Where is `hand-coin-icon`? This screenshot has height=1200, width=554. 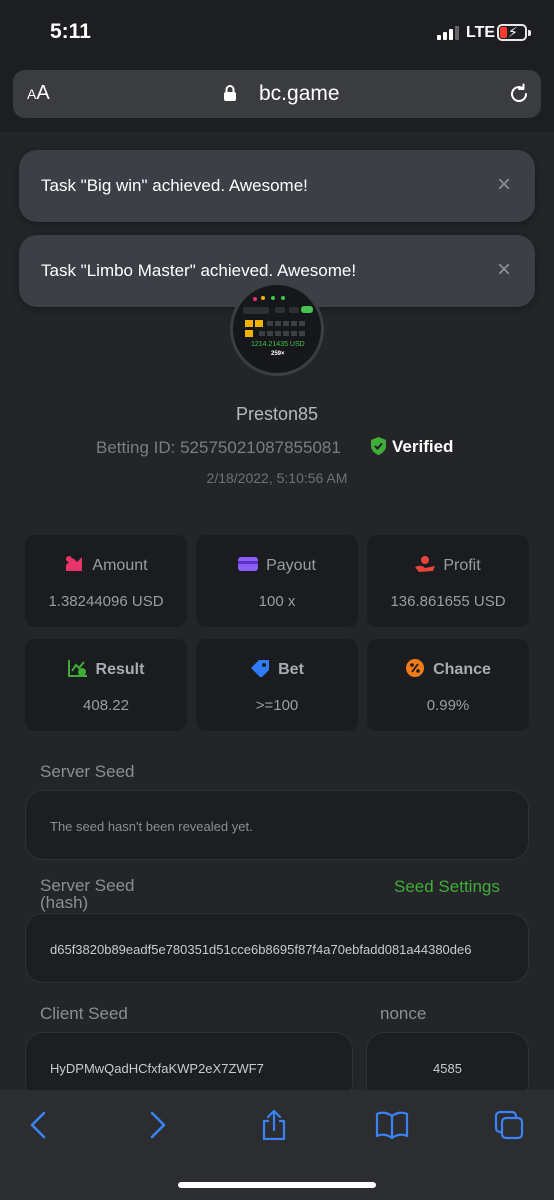 hand-coin-icon is located at coordinates (425, 564).